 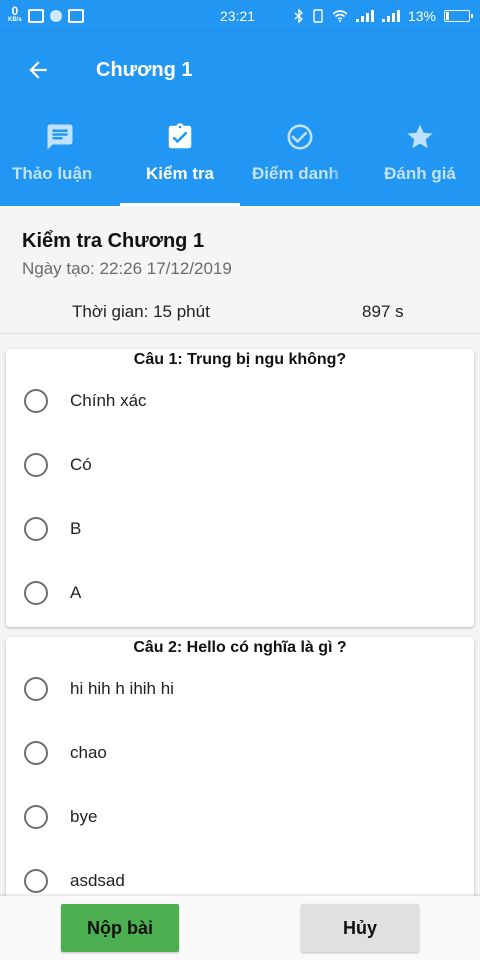 I want to click on wifi-icon, so click(x=340, y=16).